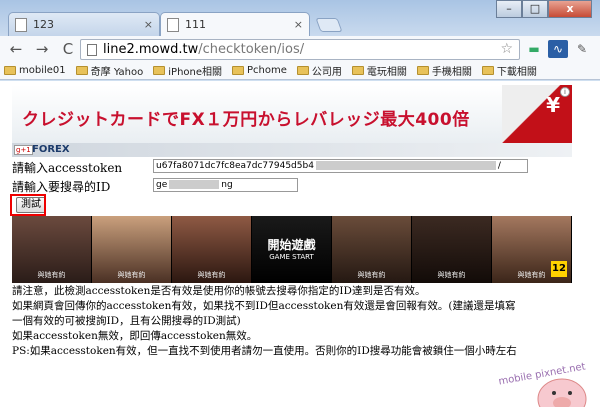  What do you see at coordinates (23, 150) in the screenshot?
I see `google-plus-one-icon: g+1` at bounding box center [23, 150].